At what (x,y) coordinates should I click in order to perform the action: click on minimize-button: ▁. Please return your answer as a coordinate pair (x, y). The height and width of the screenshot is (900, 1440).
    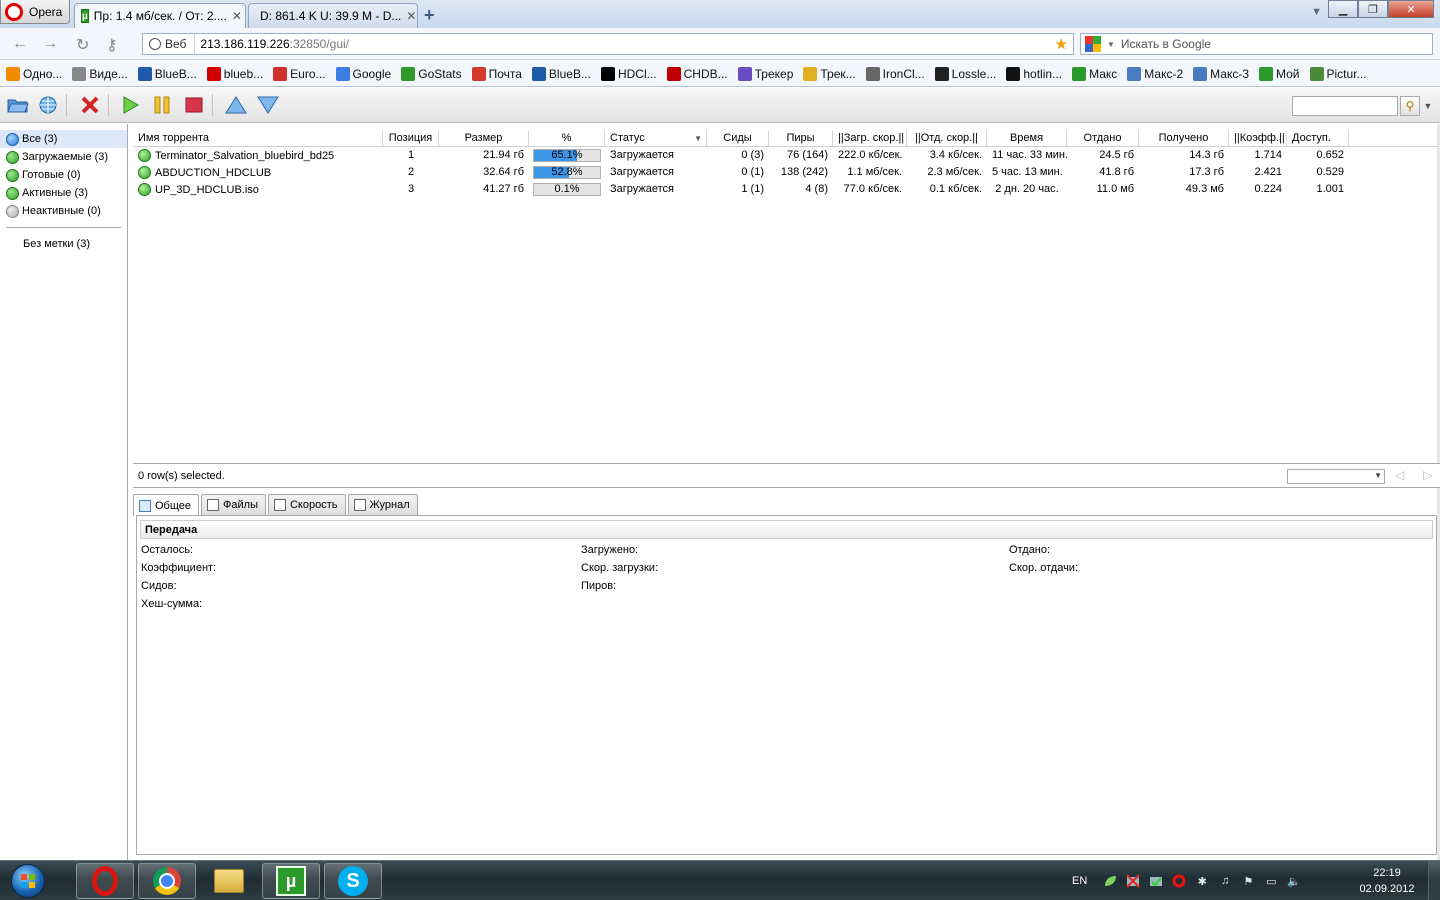
    Looking at the image, I should click on (1343, 9).